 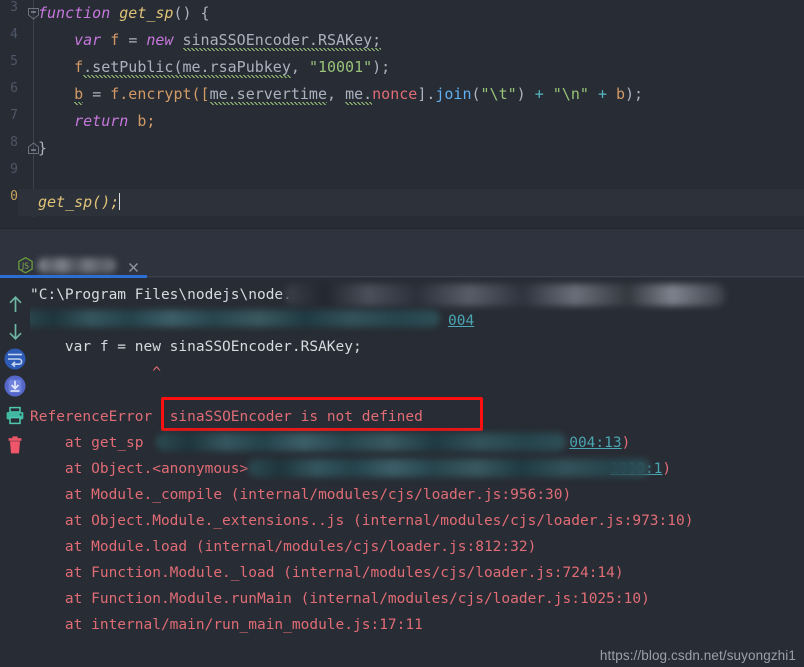 What do you see at coordinates (77, 265) in the screenshot?
I see `console-tab-title-redacted` at bounding box center [77, 265].